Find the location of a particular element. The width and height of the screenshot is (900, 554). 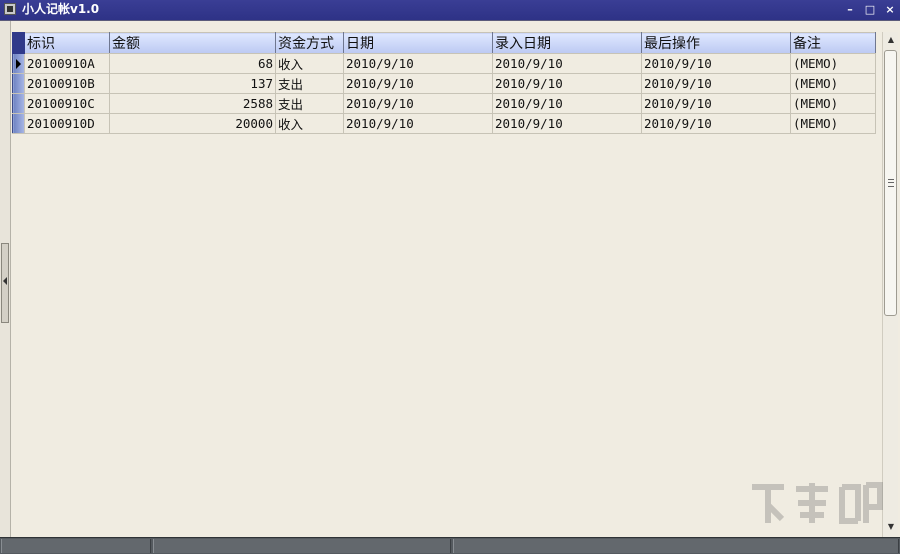

scroll-down-icon: ▼ is located at coordinates (891, 527).